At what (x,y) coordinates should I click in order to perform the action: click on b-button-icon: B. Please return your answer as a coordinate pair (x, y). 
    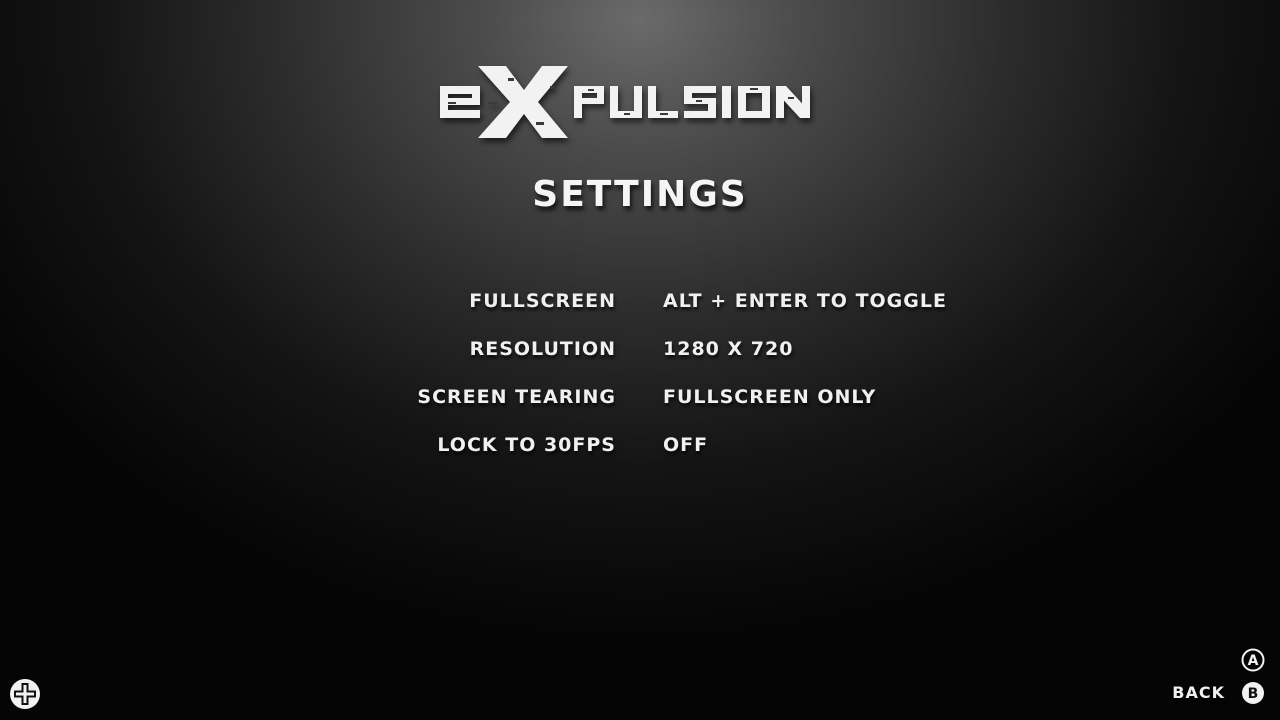
    Looking at the image, I should click on (1253, 693).